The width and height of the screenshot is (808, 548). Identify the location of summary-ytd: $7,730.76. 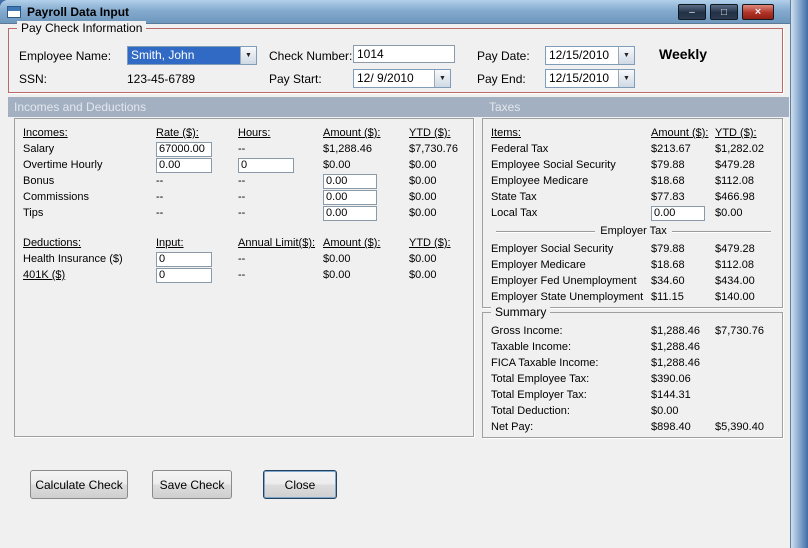
(739, 331).